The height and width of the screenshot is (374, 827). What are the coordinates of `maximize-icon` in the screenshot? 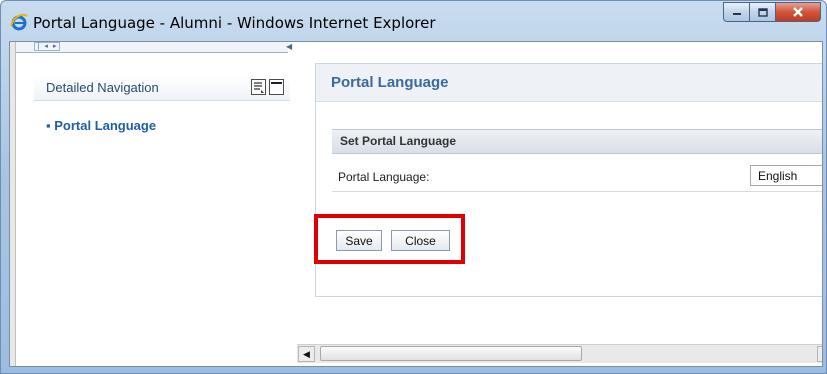 It's located at (762, 12).